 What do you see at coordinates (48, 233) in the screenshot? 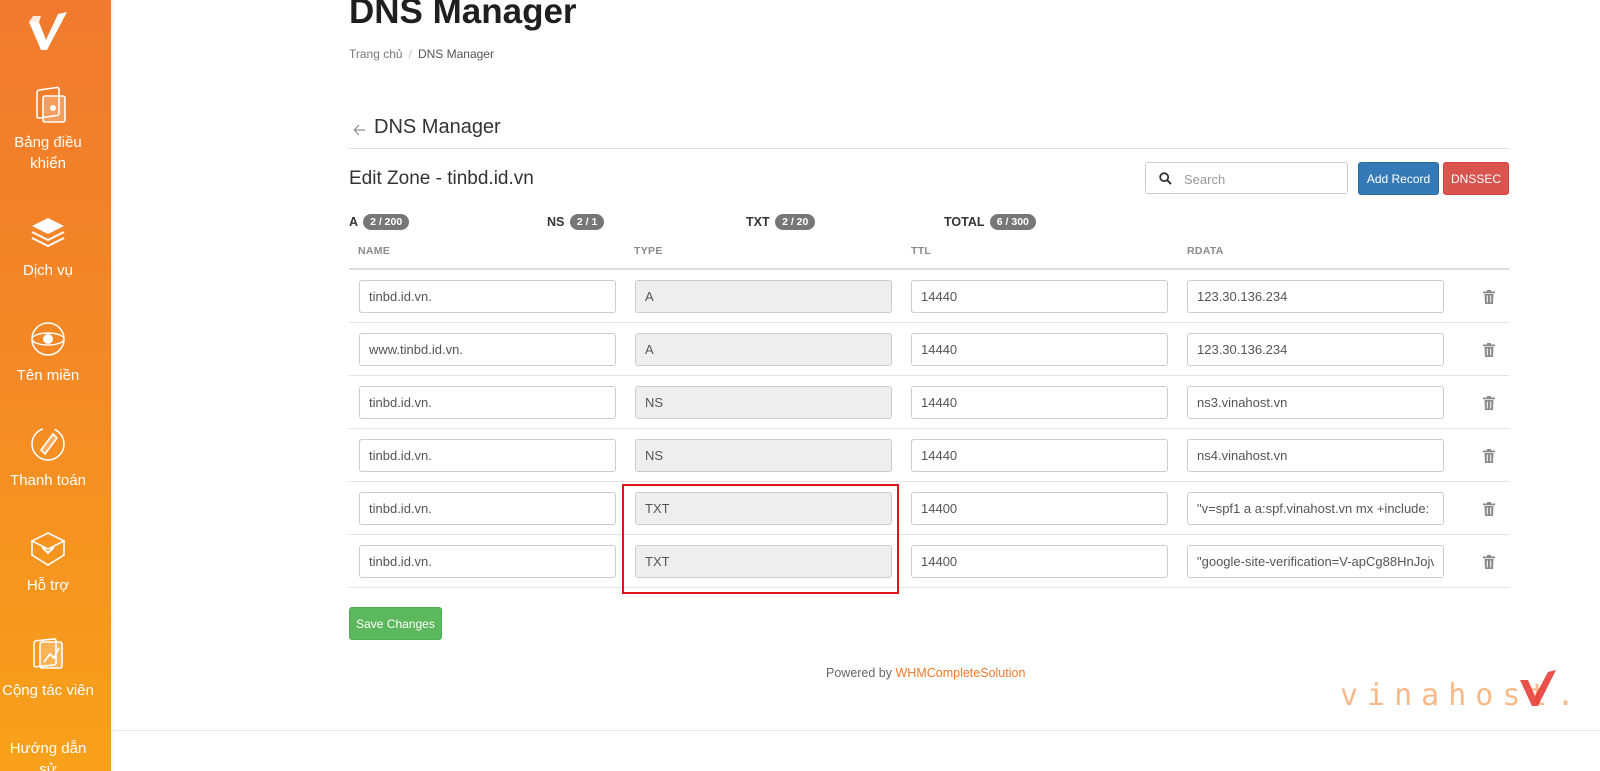
I see `services-icon` at bounding box center [48, 233].